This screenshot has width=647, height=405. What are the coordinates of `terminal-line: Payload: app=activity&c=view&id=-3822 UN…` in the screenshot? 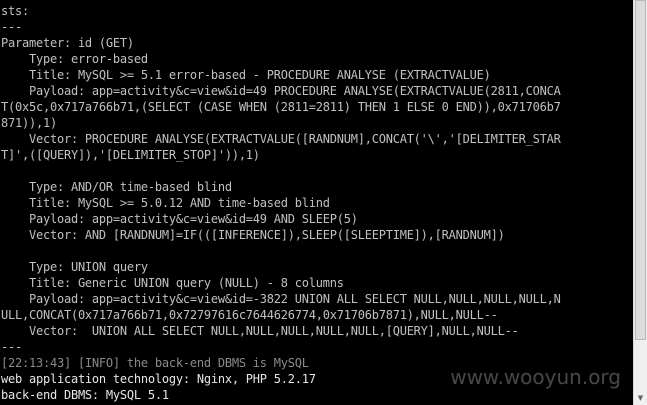 It's located at (281, 299).